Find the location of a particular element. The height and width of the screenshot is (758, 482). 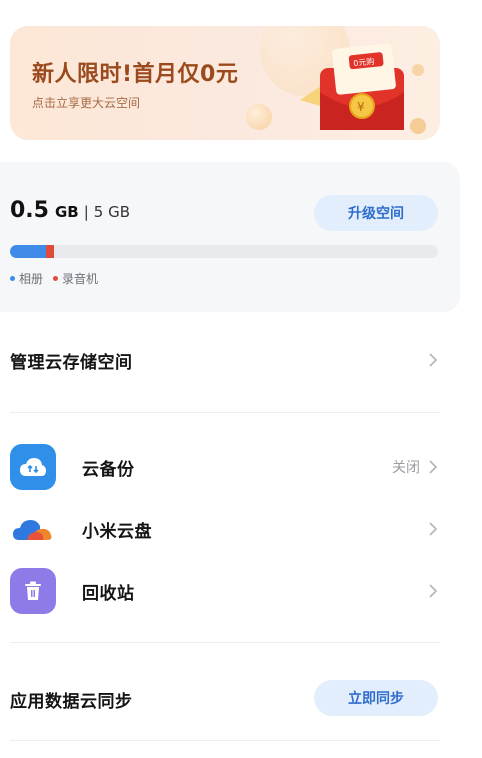

cloud-backup-row: 云备份 关闭 is located at coordinates (225, 467).